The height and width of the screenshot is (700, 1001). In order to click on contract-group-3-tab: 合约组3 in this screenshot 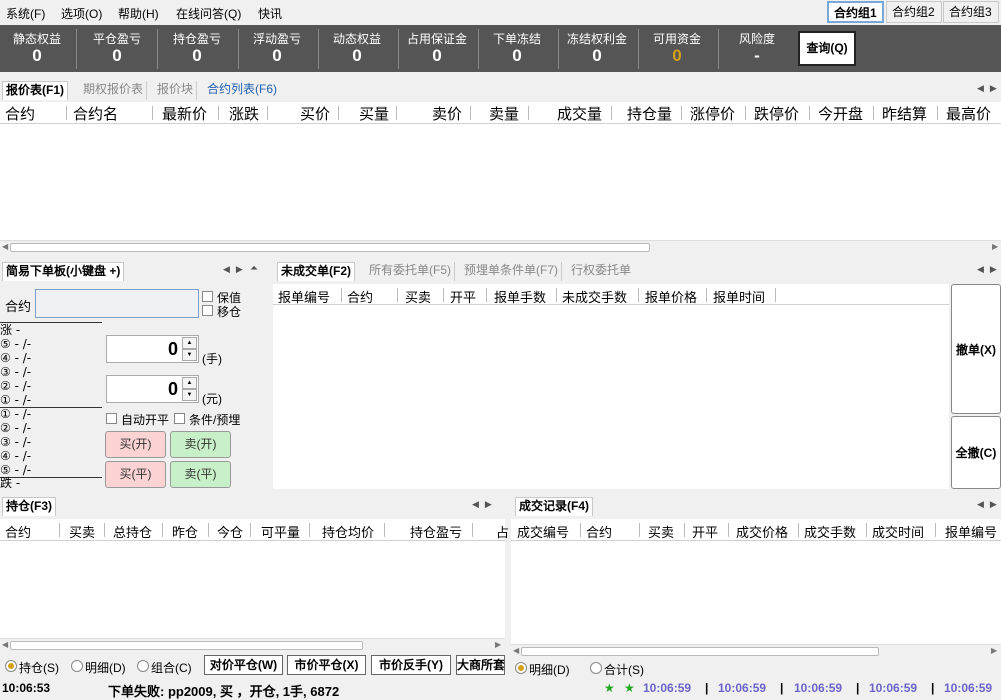, I will do `click(971, 12)`.